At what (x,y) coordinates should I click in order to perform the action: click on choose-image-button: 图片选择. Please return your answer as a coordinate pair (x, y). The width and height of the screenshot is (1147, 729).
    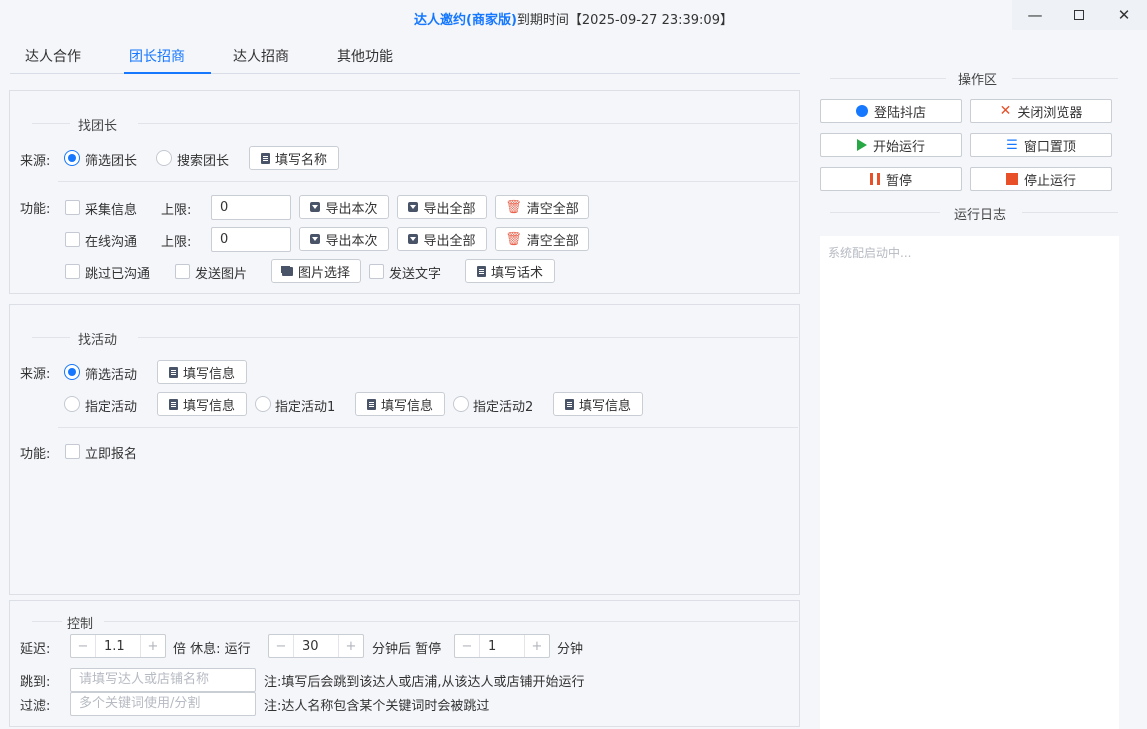
    Looking at the image, I should click on (316, 271).